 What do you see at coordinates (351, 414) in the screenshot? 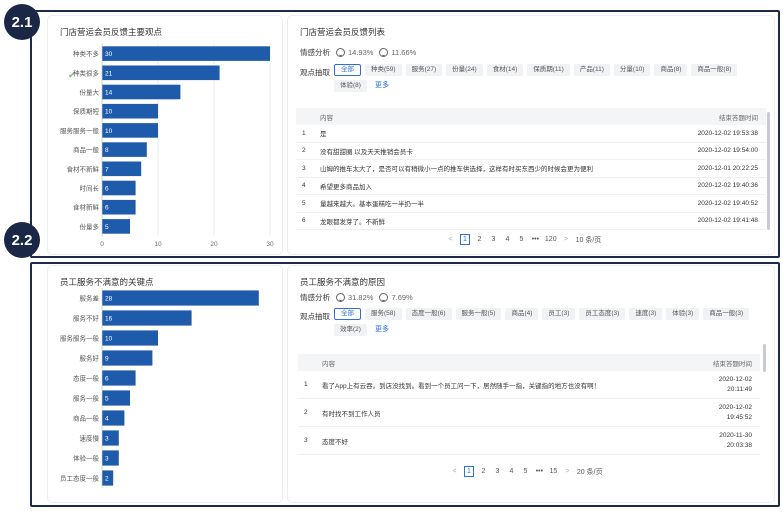
I see `row-content: 有时找不到工作人员` at bounding box center [351, 414].